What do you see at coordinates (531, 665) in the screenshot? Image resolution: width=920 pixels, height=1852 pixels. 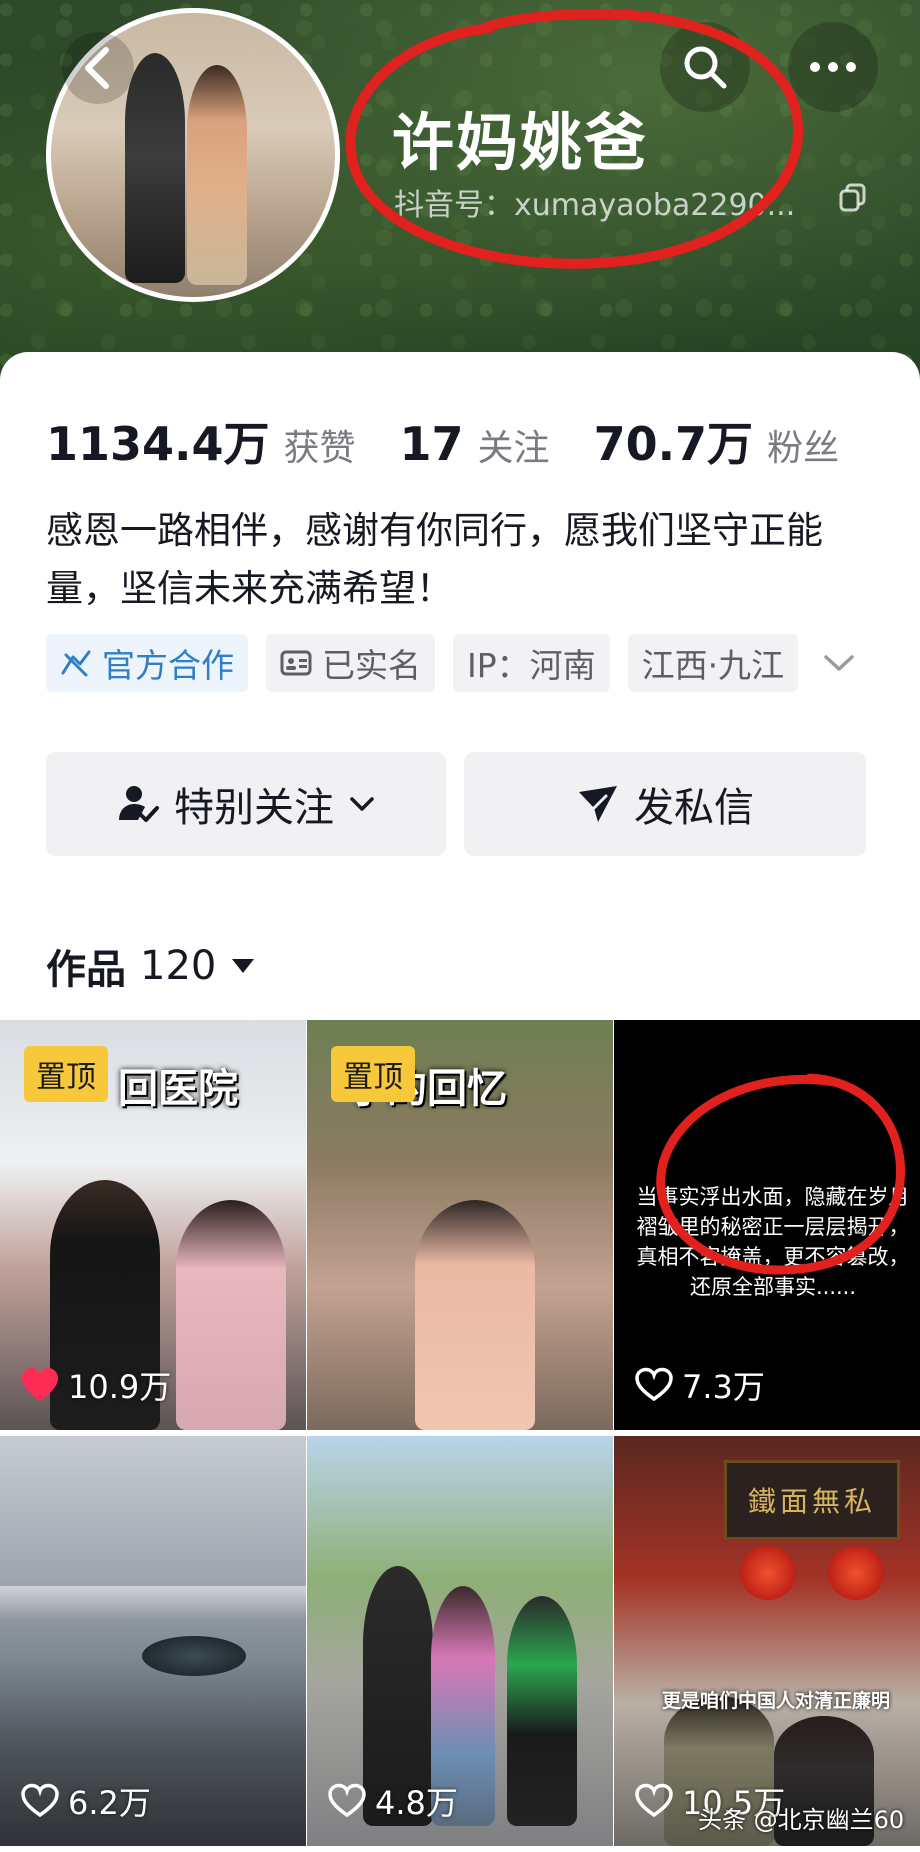 I see `ip-label: IP：河南` at bounding box center [531, 665].